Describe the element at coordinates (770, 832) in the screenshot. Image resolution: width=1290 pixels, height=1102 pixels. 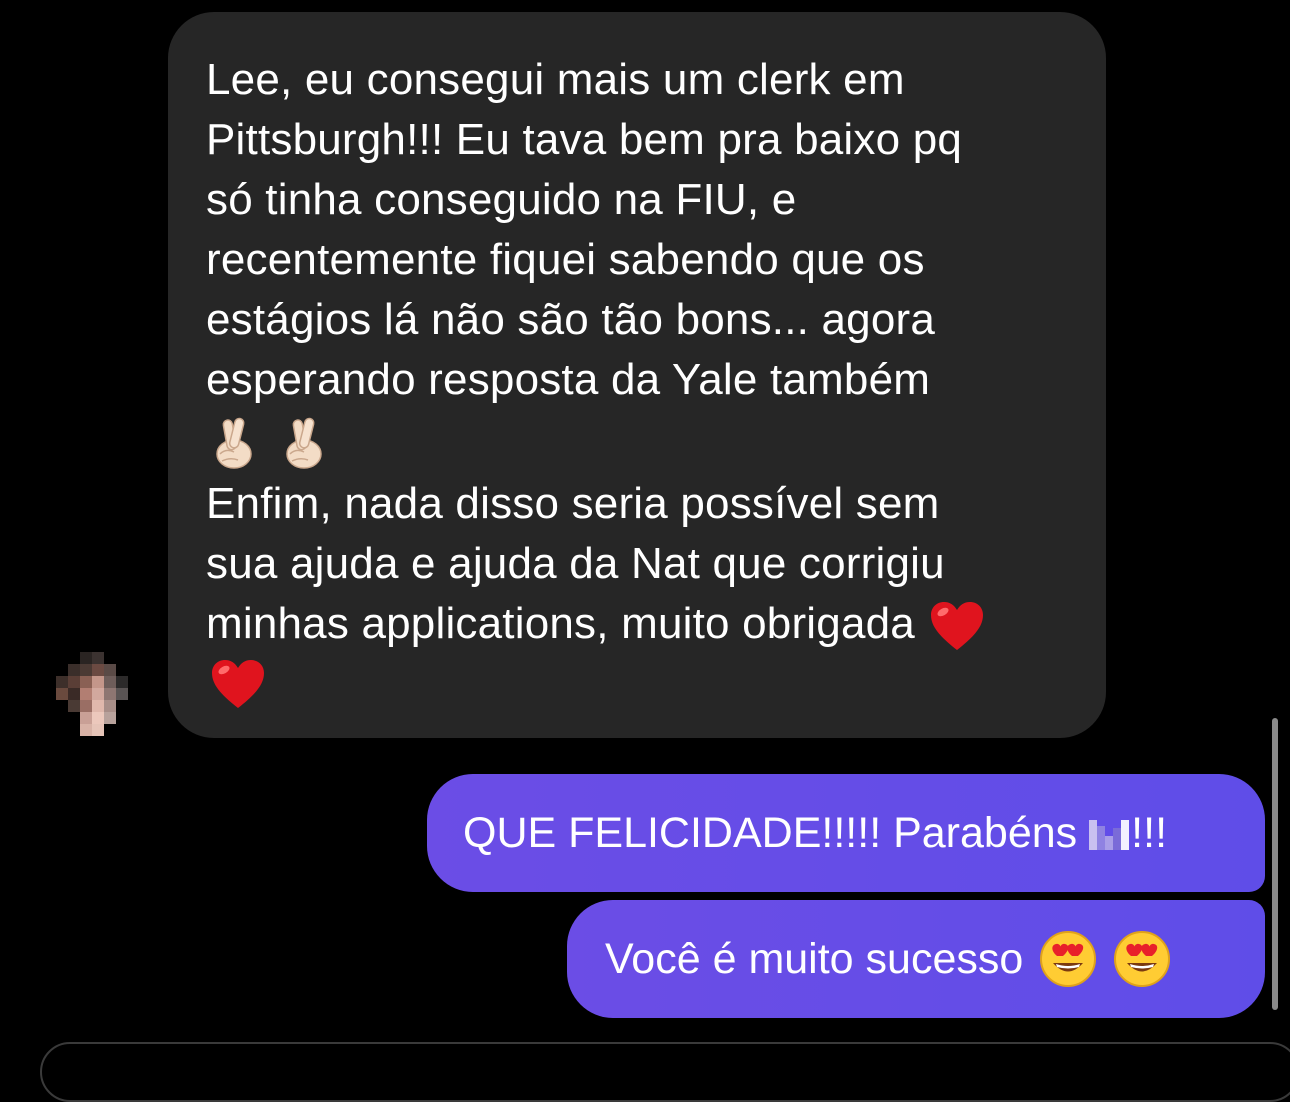
I see `message-text-fragment: QUE FELICIDADE!!!!! Parabéns` at that location.